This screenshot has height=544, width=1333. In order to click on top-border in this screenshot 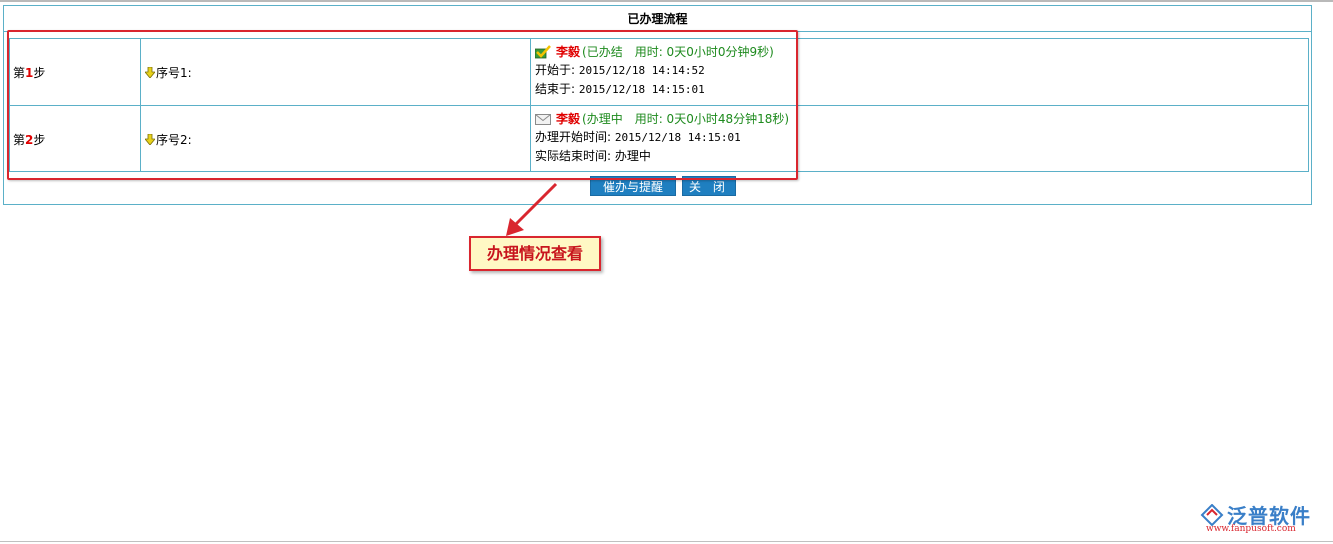, I will do `click(666, 1)`.